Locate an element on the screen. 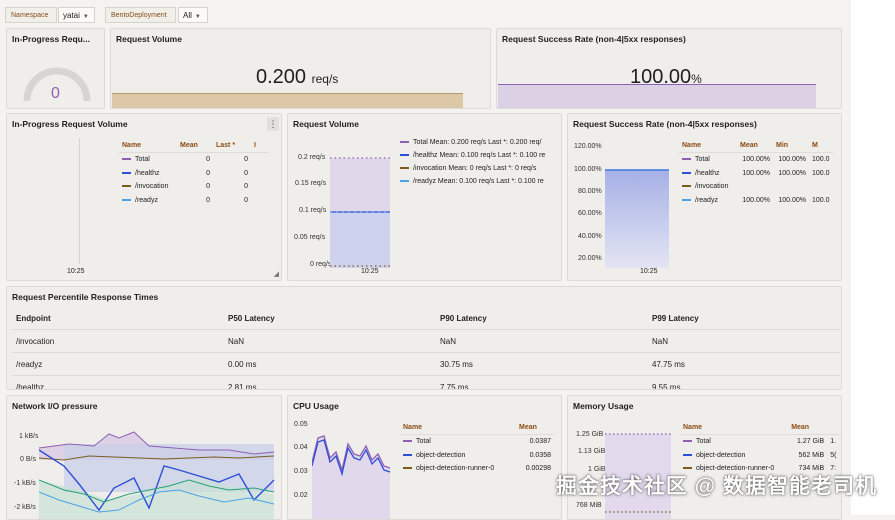  cell: NaN is located at coordinates (330, 341).